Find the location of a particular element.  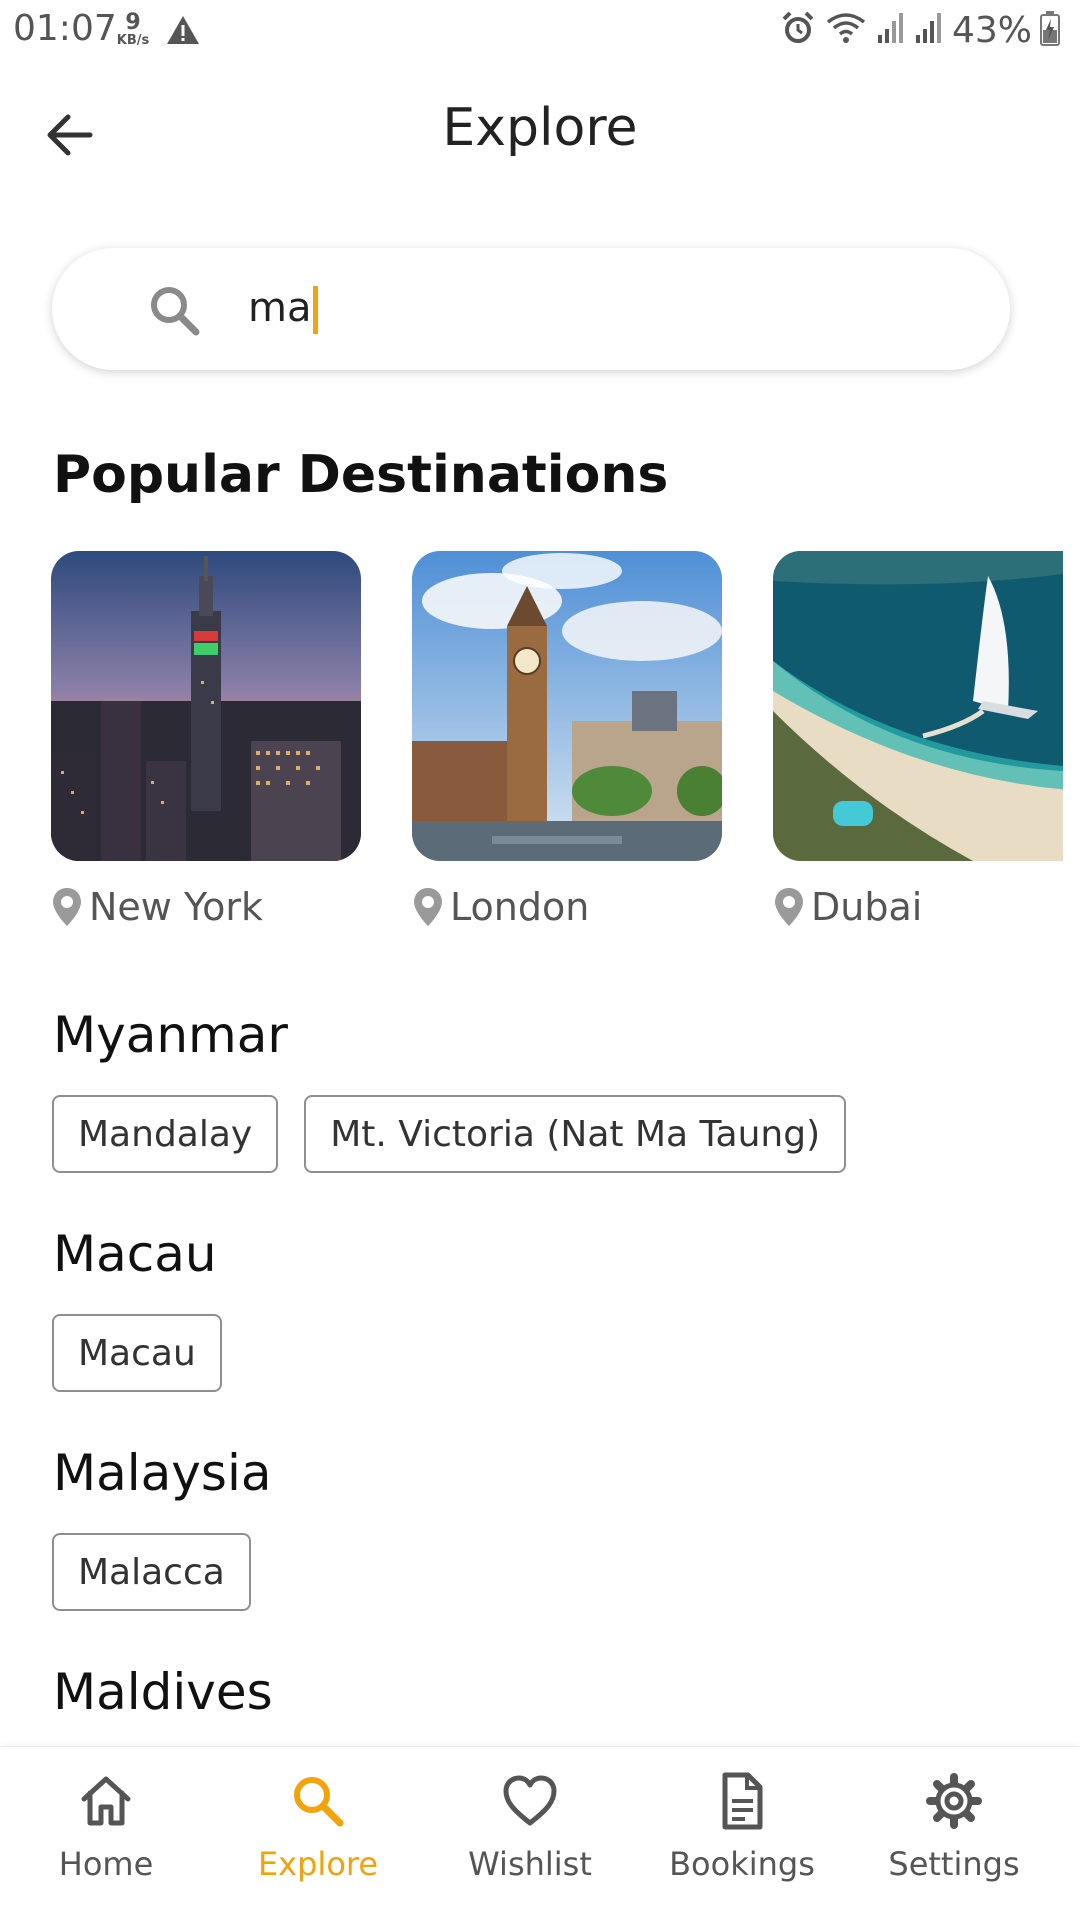

country-heading-maldives: Maldives is located at coordinates (163, 1692).